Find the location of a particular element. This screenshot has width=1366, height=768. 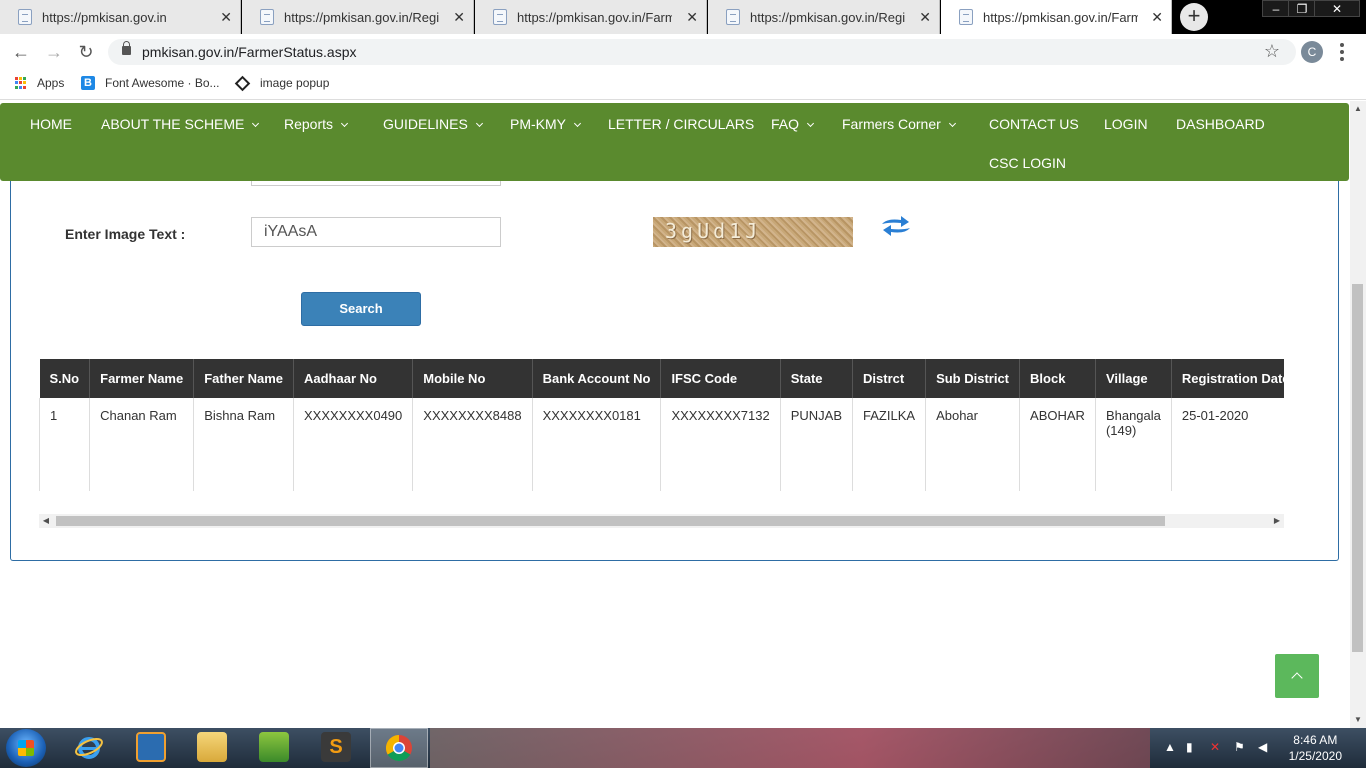

address-bar: pmkisan.gov.in/FarmerStatus.aspx ☆ is located at coordinates (702, 52).